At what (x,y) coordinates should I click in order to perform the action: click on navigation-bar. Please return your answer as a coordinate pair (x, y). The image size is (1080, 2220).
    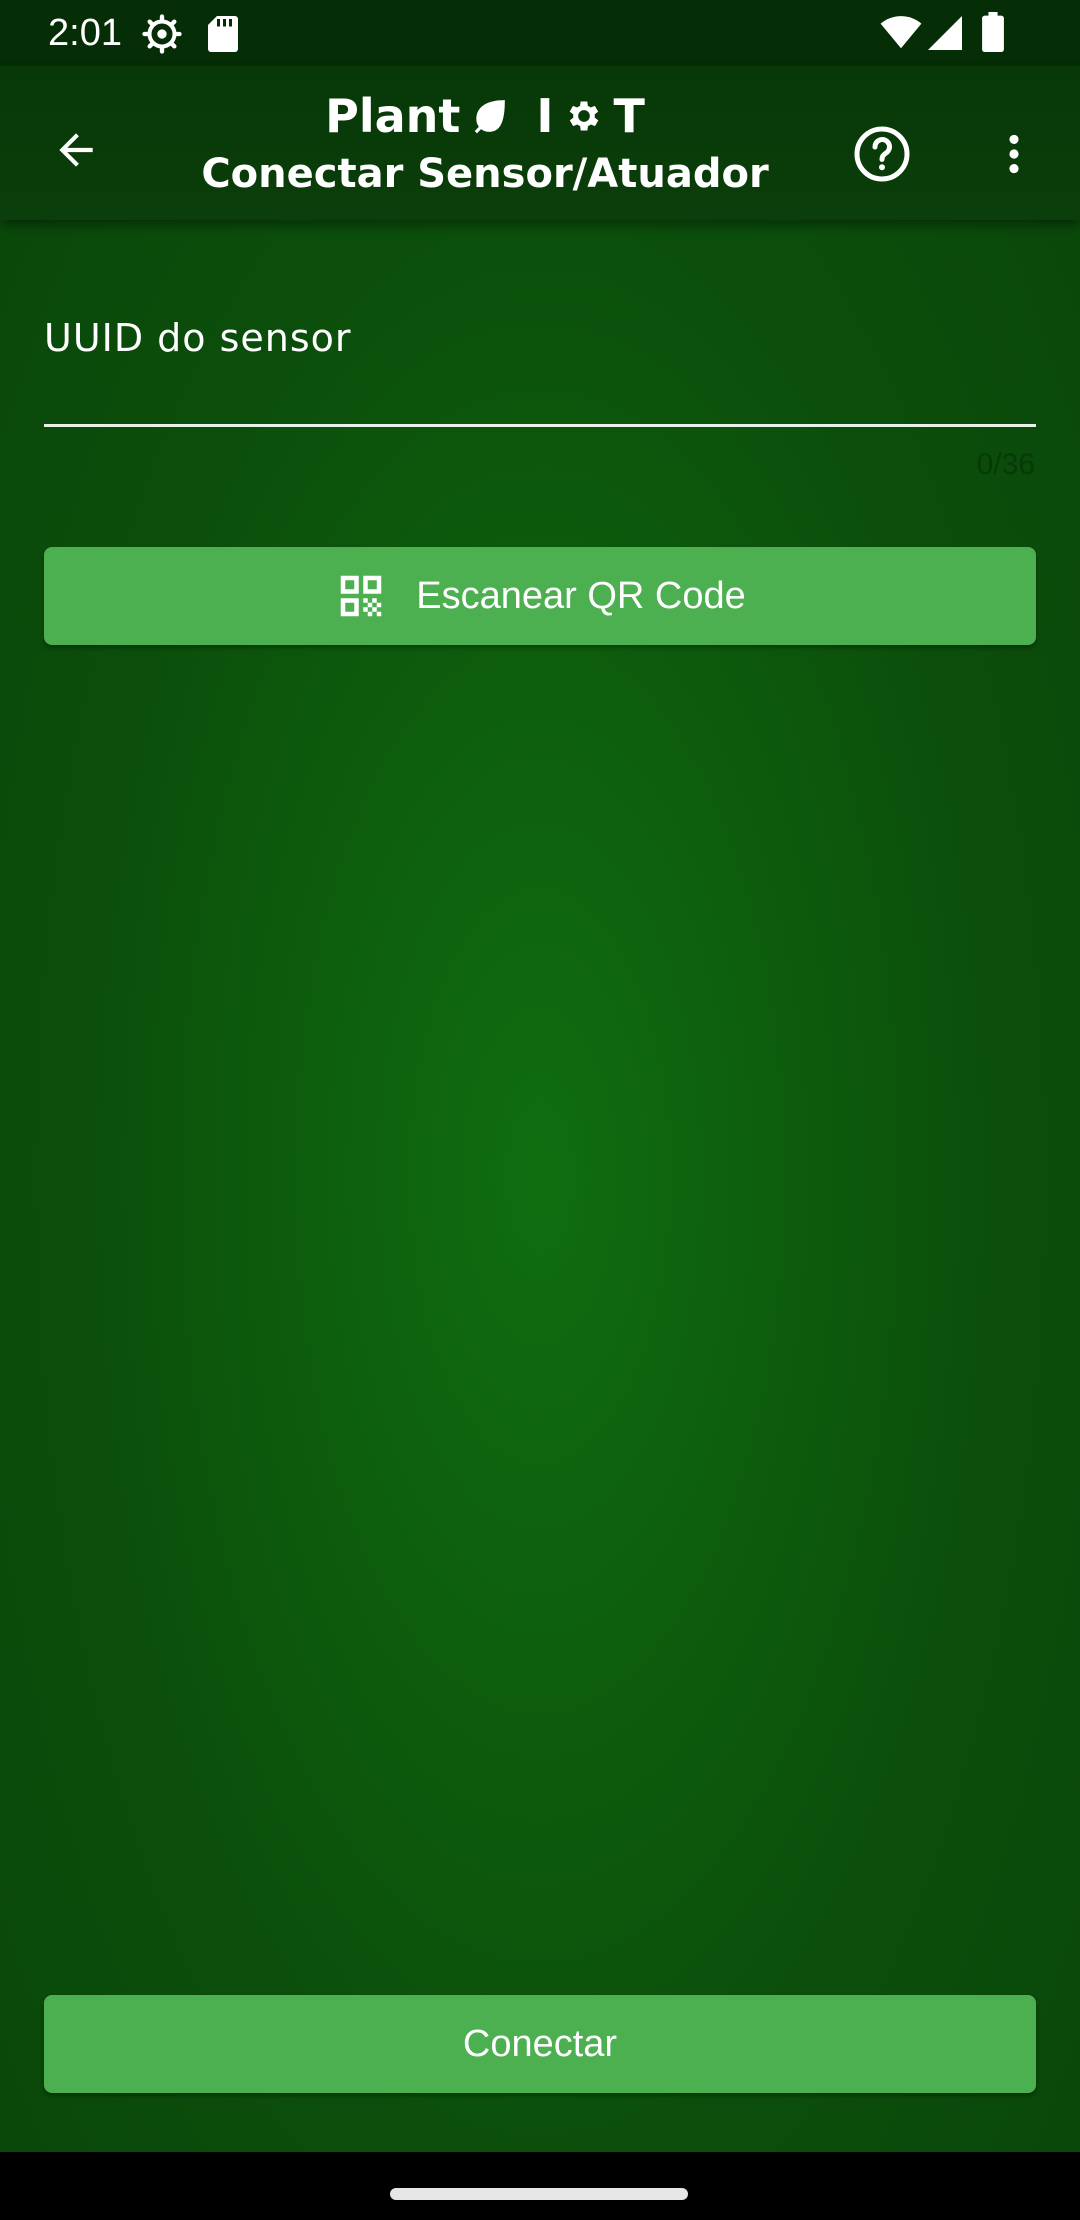
    Looking at the image, I should click on (540, 2186).